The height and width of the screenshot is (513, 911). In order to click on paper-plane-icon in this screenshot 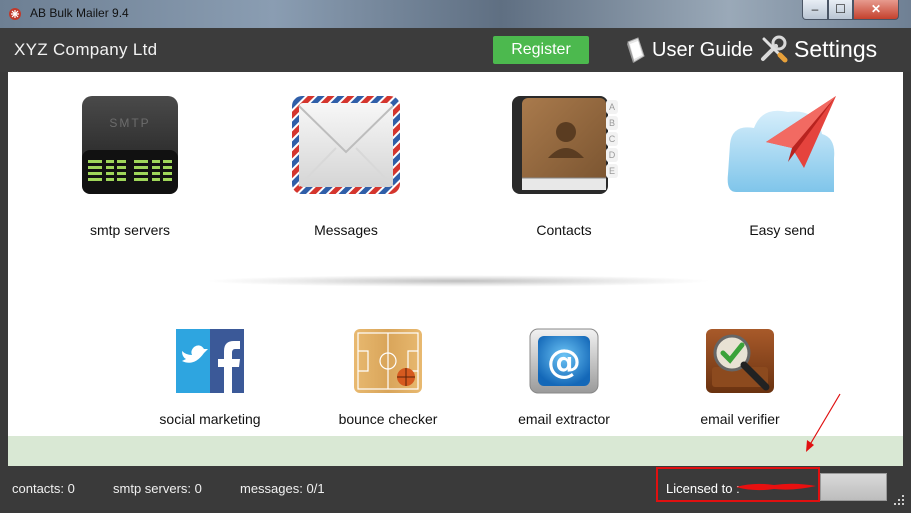, I will do `click(781, 144)`.